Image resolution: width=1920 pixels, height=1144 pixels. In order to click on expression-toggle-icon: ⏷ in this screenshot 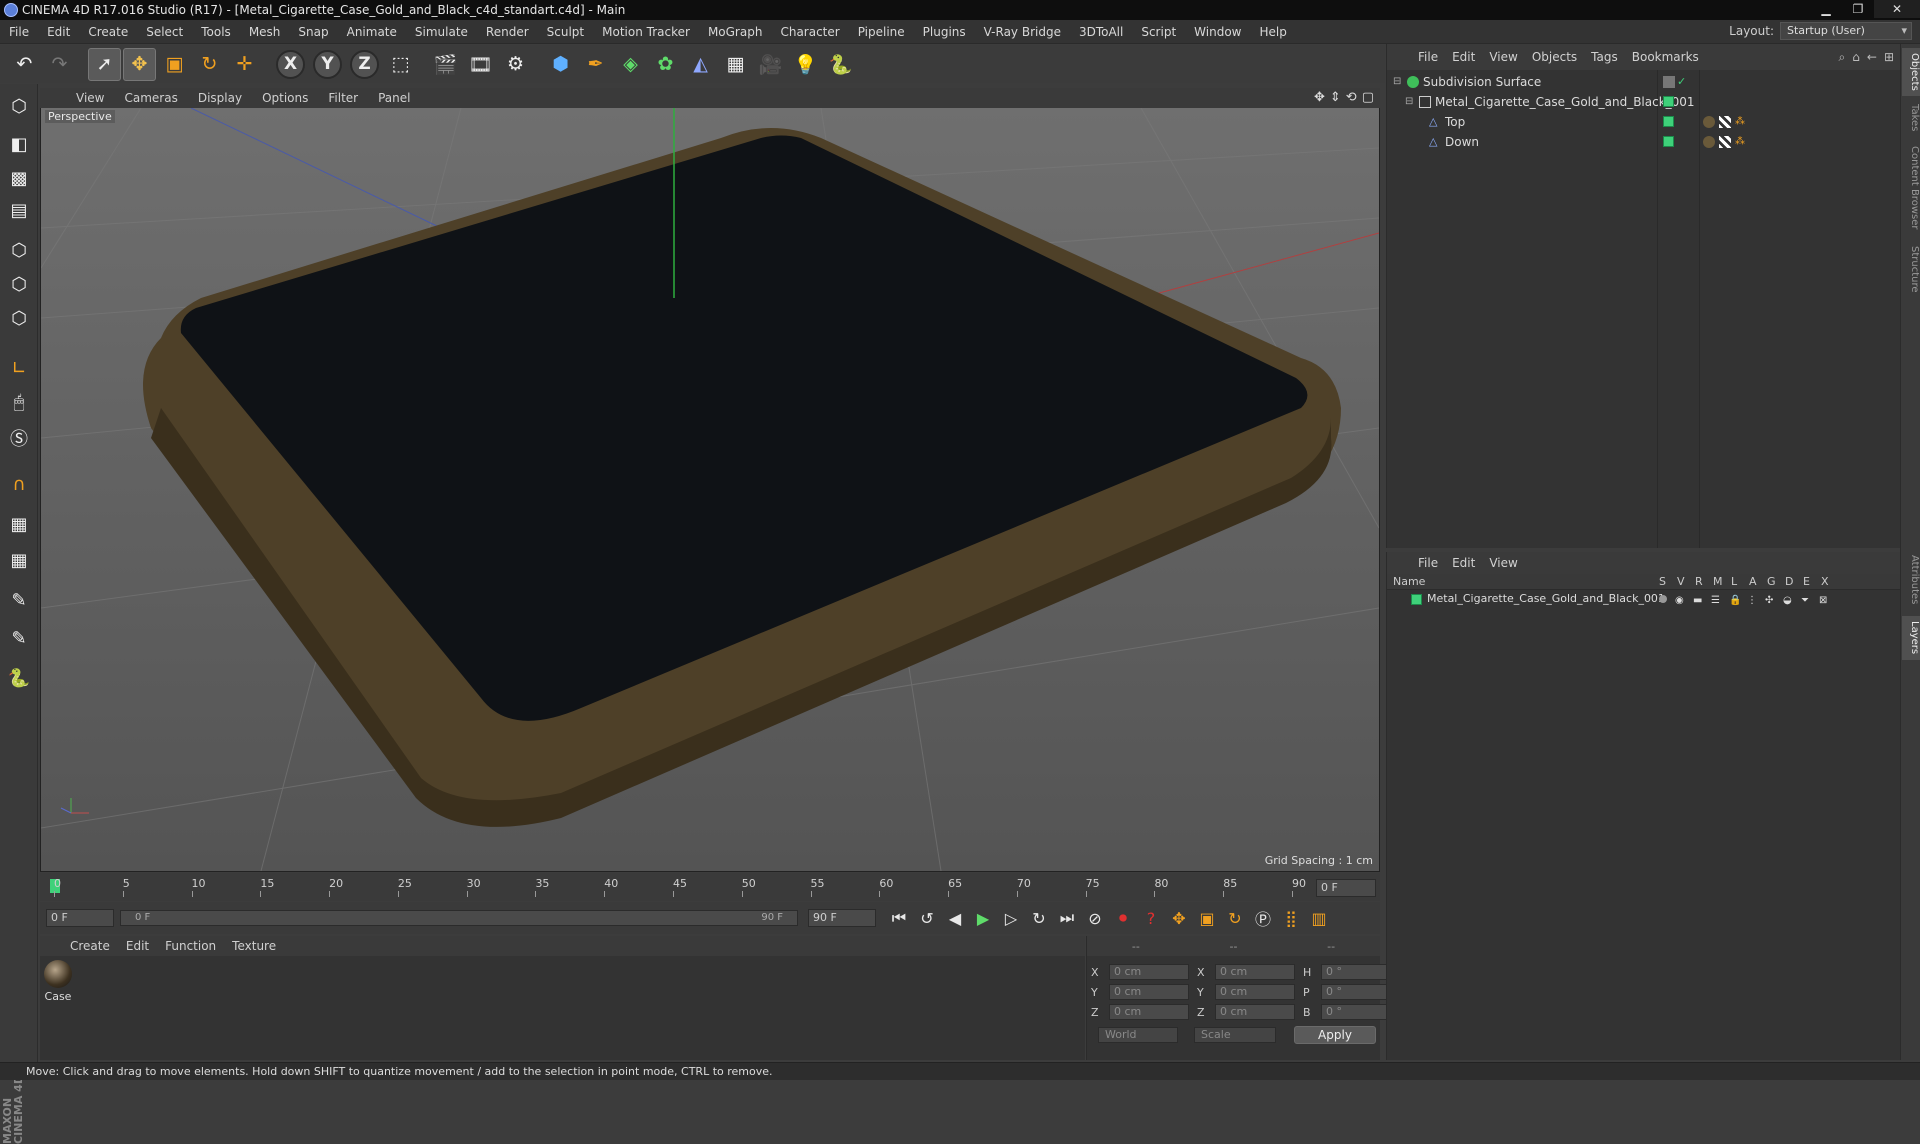, I will do `click(1805, 601)`.